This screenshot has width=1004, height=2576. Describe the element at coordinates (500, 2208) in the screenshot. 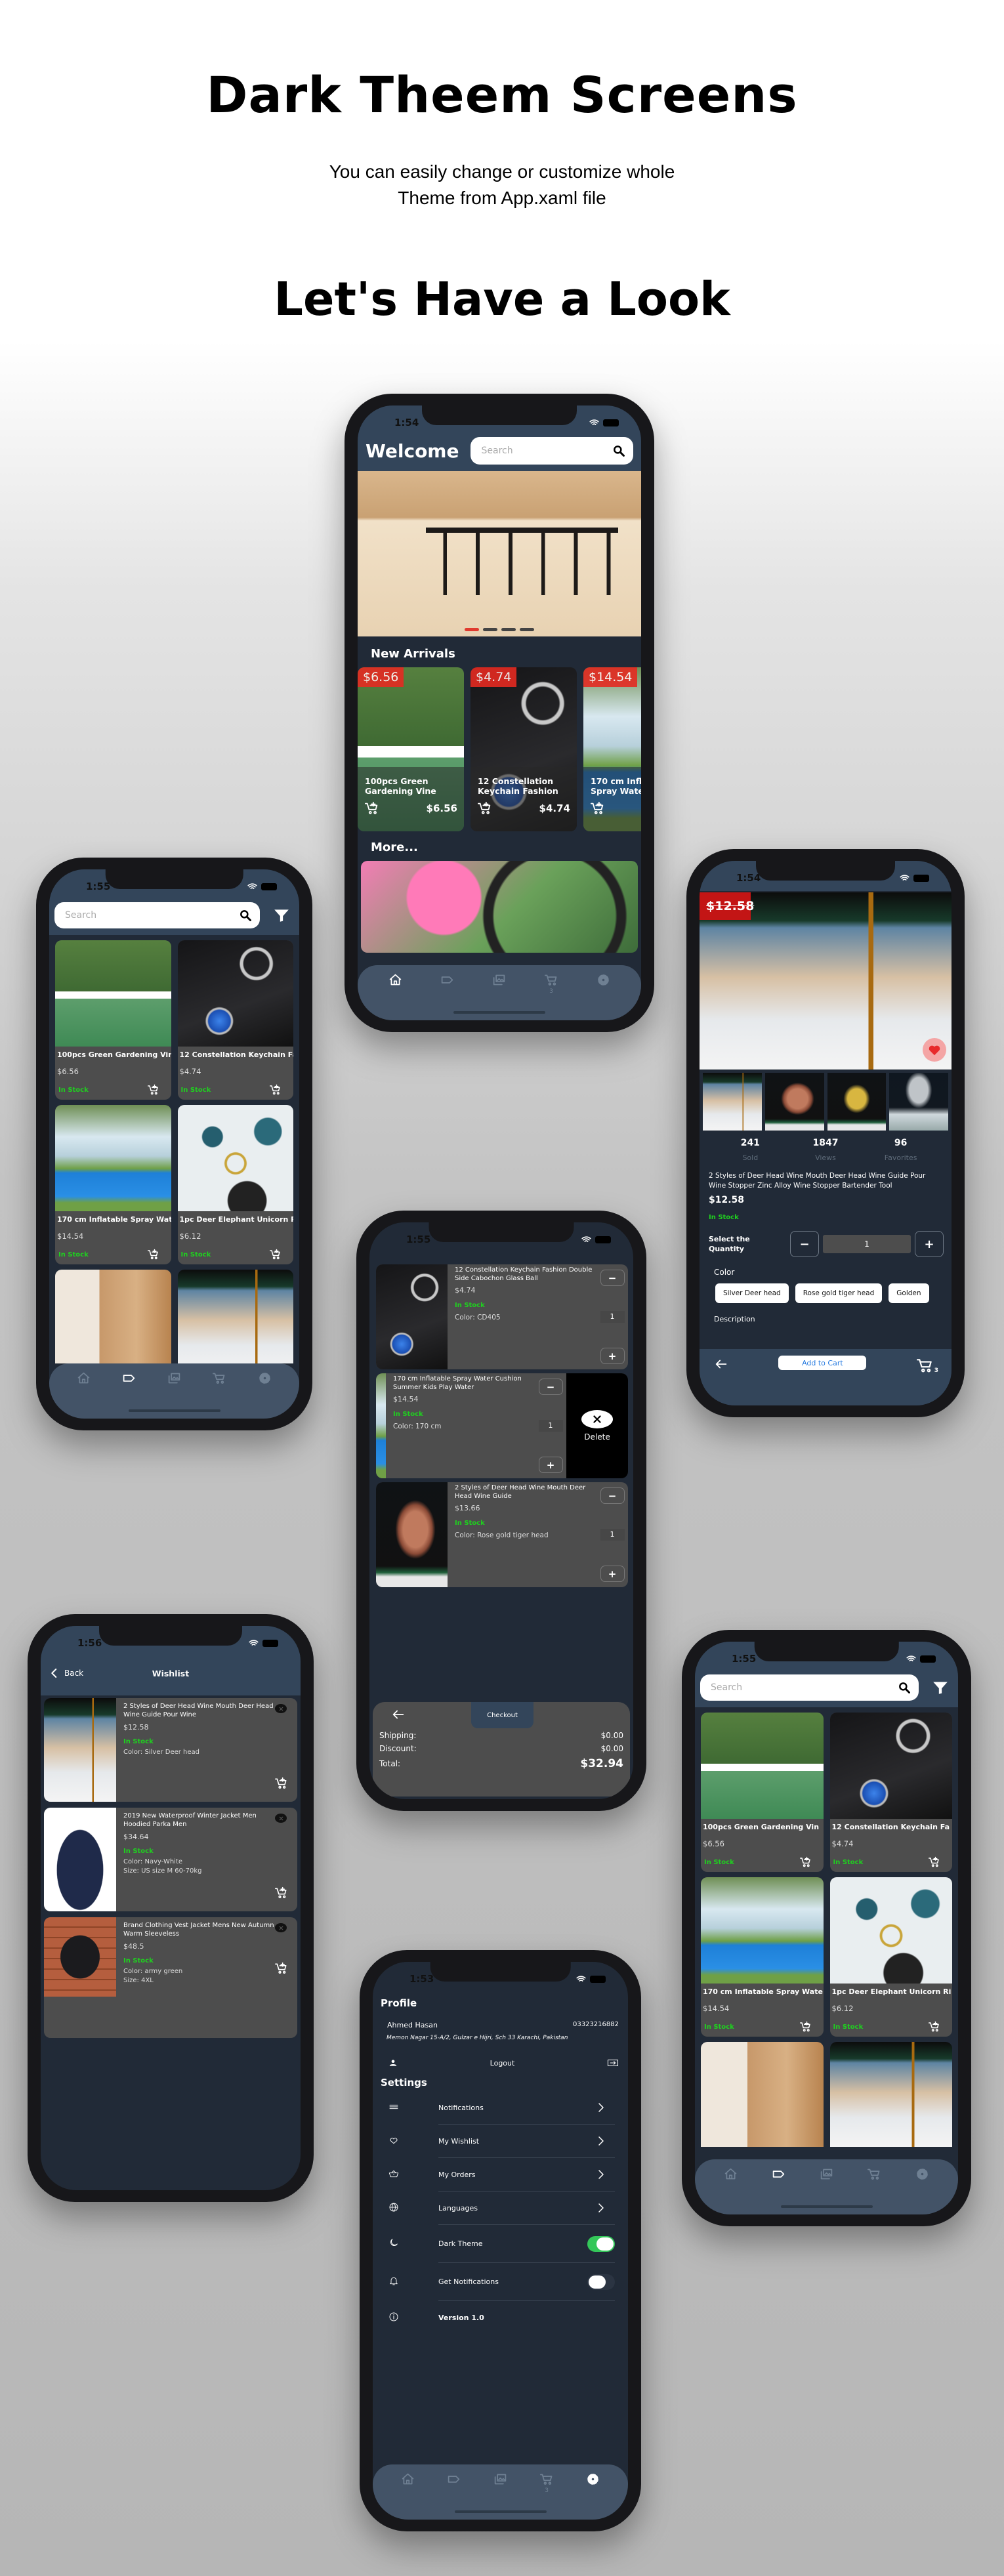

I see `settings-item: Languages` at that location.